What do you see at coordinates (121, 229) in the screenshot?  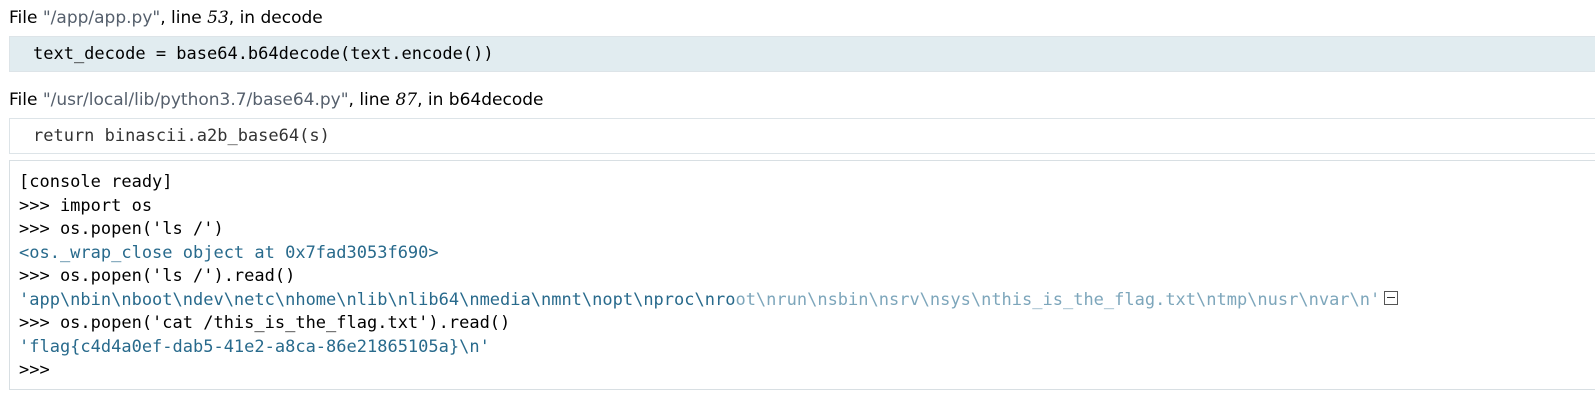 I see `console-input-line: >>> os.popen('ls /')` at bounding box center [121, 229].